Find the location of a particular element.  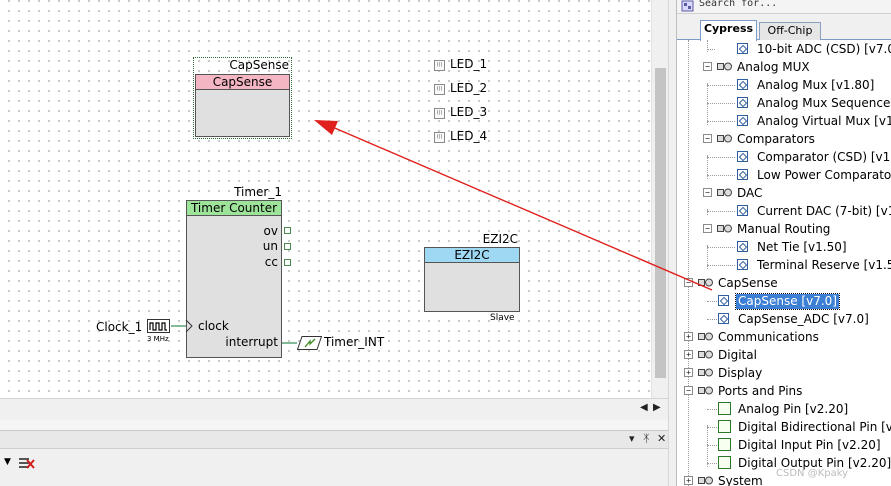

clear-errors-icon is located at coordinates (27, 463).